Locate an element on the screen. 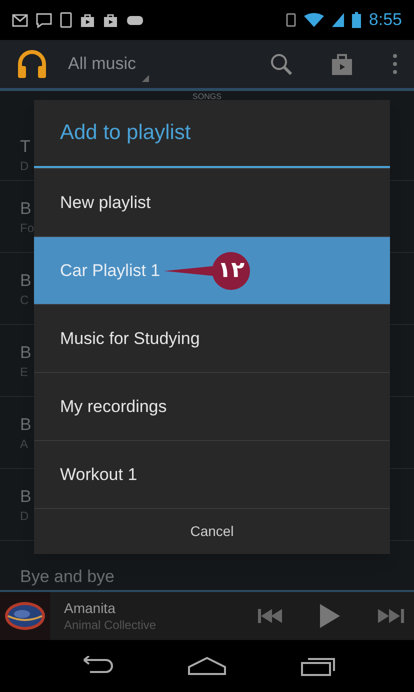  recent-apps-icon is located at coordinates (319, 666).